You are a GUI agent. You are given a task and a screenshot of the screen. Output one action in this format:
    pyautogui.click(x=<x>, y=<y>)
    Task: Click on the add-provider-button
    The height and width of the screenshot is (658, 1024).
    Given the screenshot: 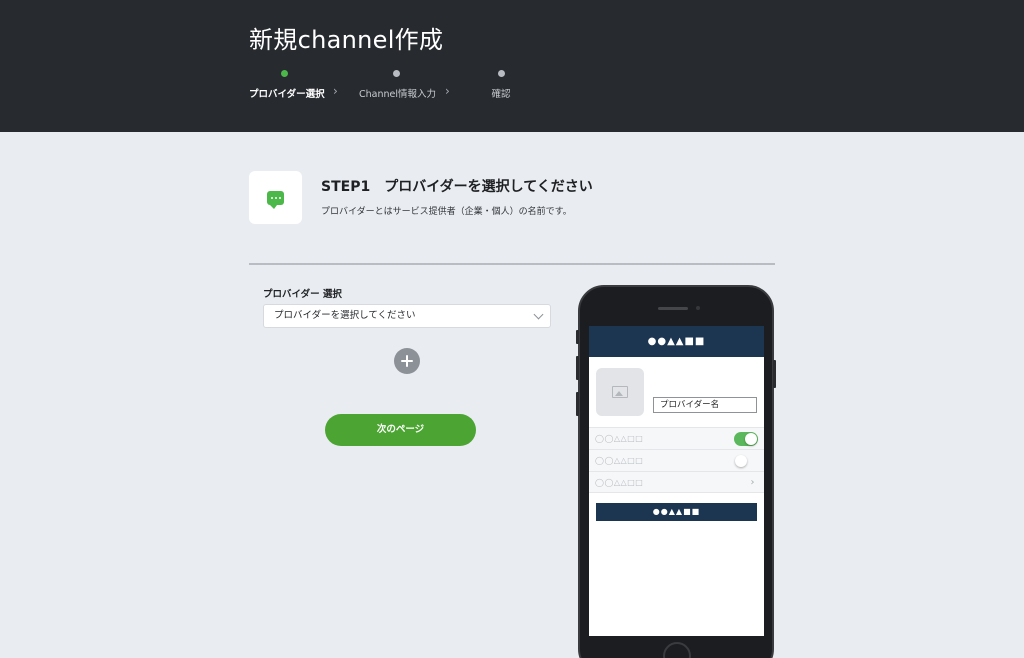 What is the action you would take?
    pyautogui.click(x=407, y=361)
    